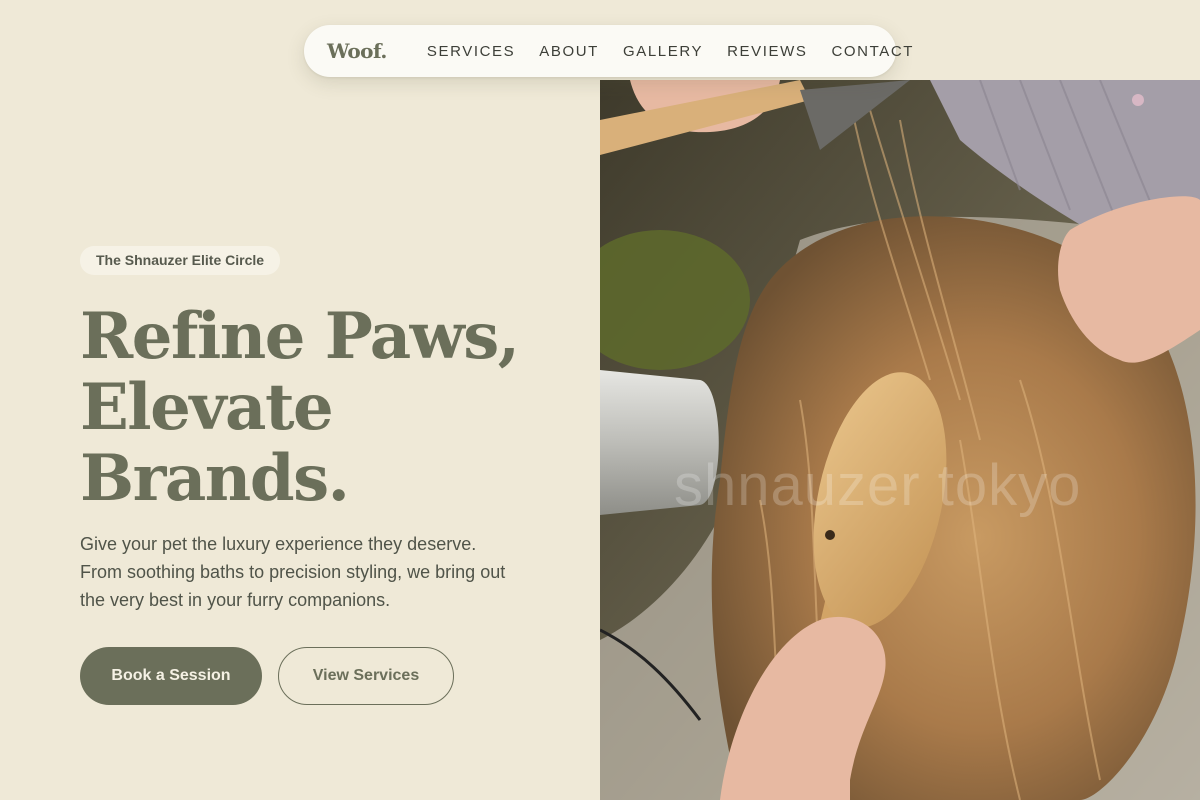 The image size is (1200, 800). I want to click on cta-row: Book a Session View Services, so click(320, 676).